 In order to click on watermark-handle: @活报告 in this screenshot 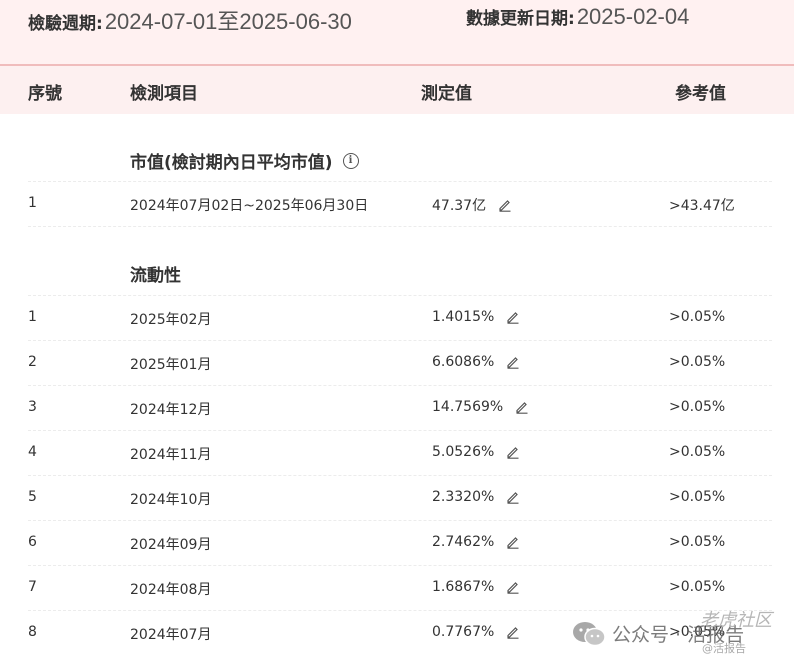, I will do `click(724, 648)`.